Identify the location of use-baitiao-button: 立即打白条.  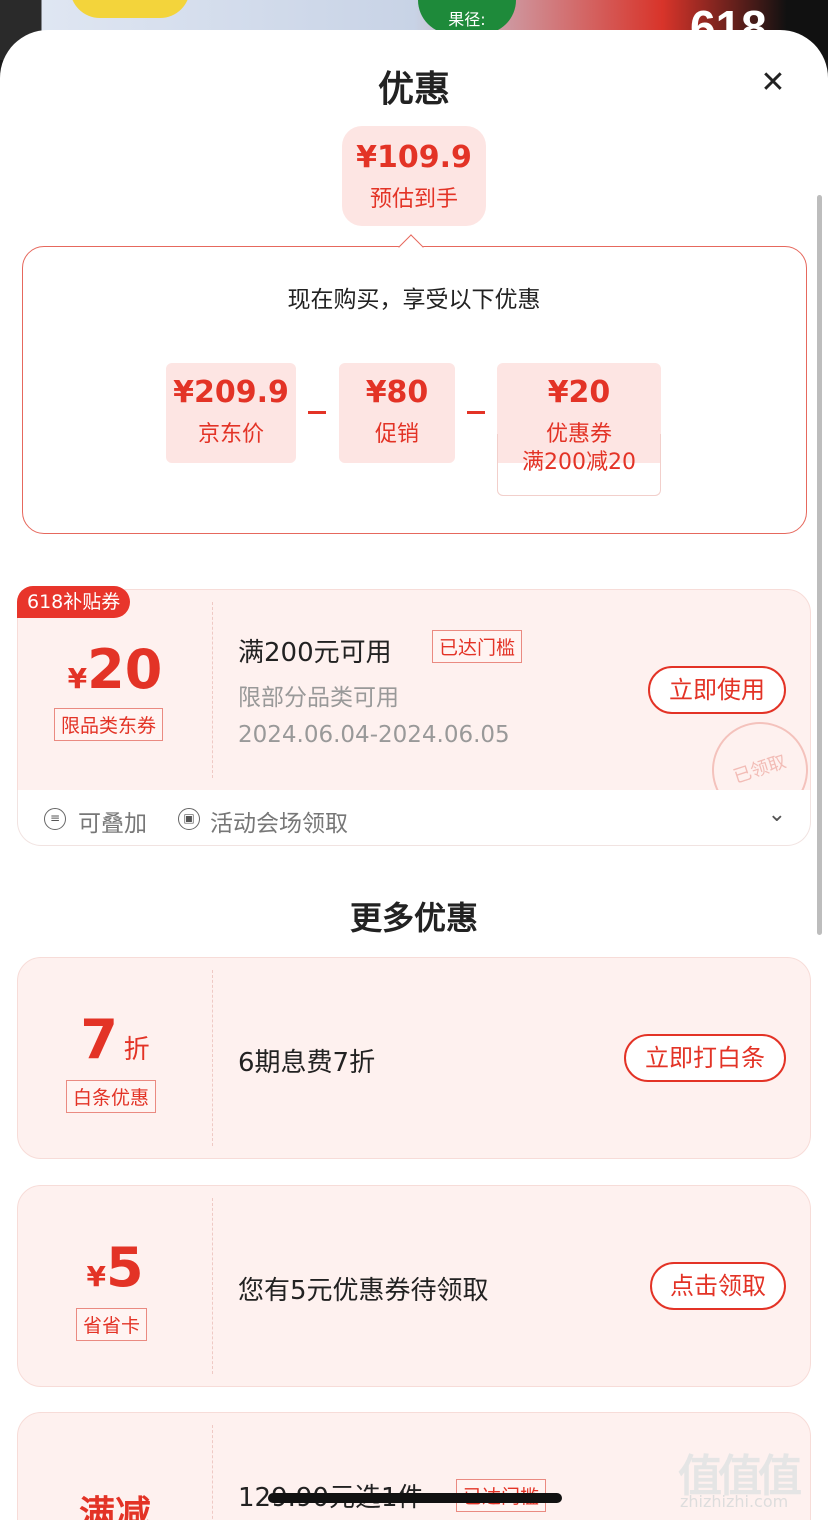
(705, 1058).